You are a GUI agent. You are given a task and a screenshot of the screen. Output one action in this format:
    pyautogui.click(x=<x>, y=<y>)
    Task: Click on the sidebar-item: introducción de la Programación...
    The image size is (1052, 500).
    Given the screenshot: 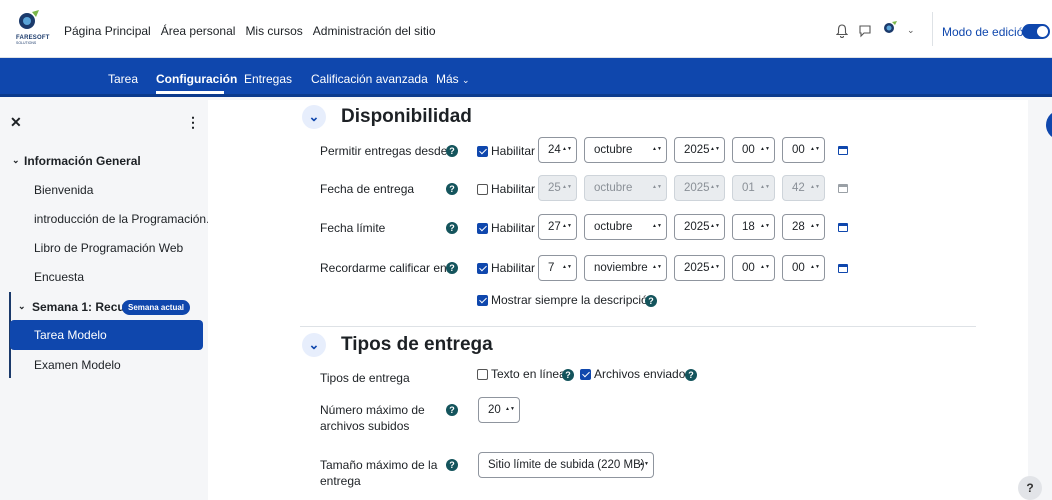 What is the action you would take?
    pyautogui.click(x=108, y=219)
    